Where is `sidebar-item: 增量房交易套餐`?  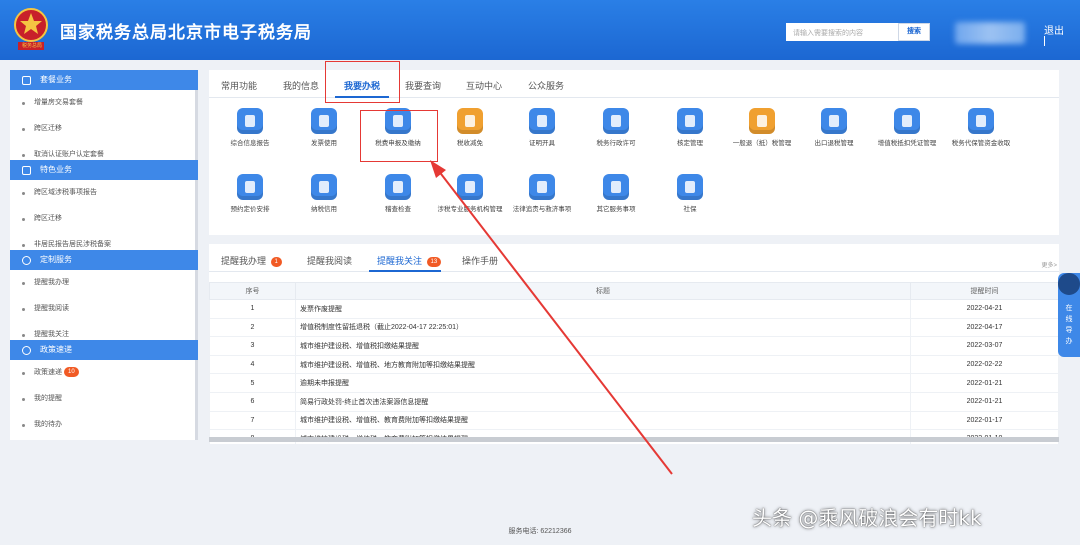 sidebar-item: 增量房交易套餐 is located at coordinates (102, 103).